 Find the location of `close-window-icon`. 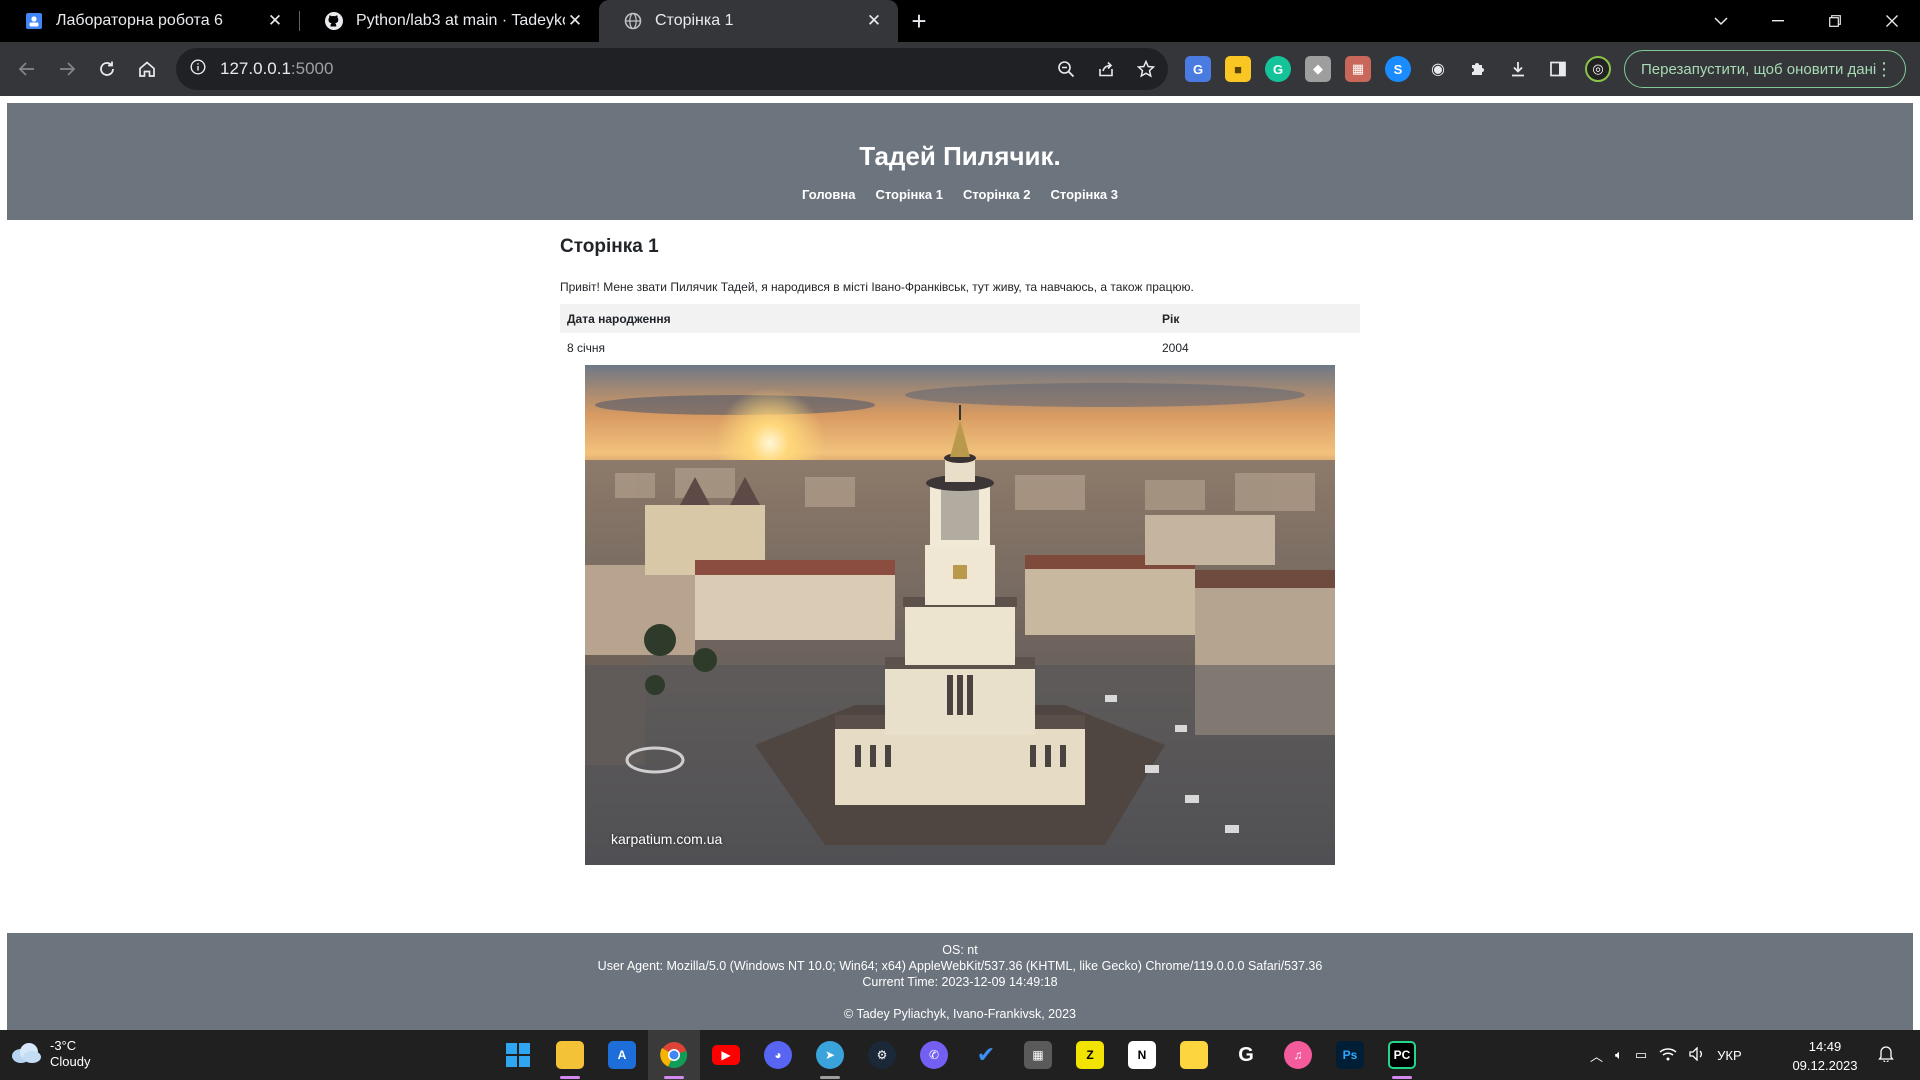

close-window-icon is located at coordinates (1891, 21).